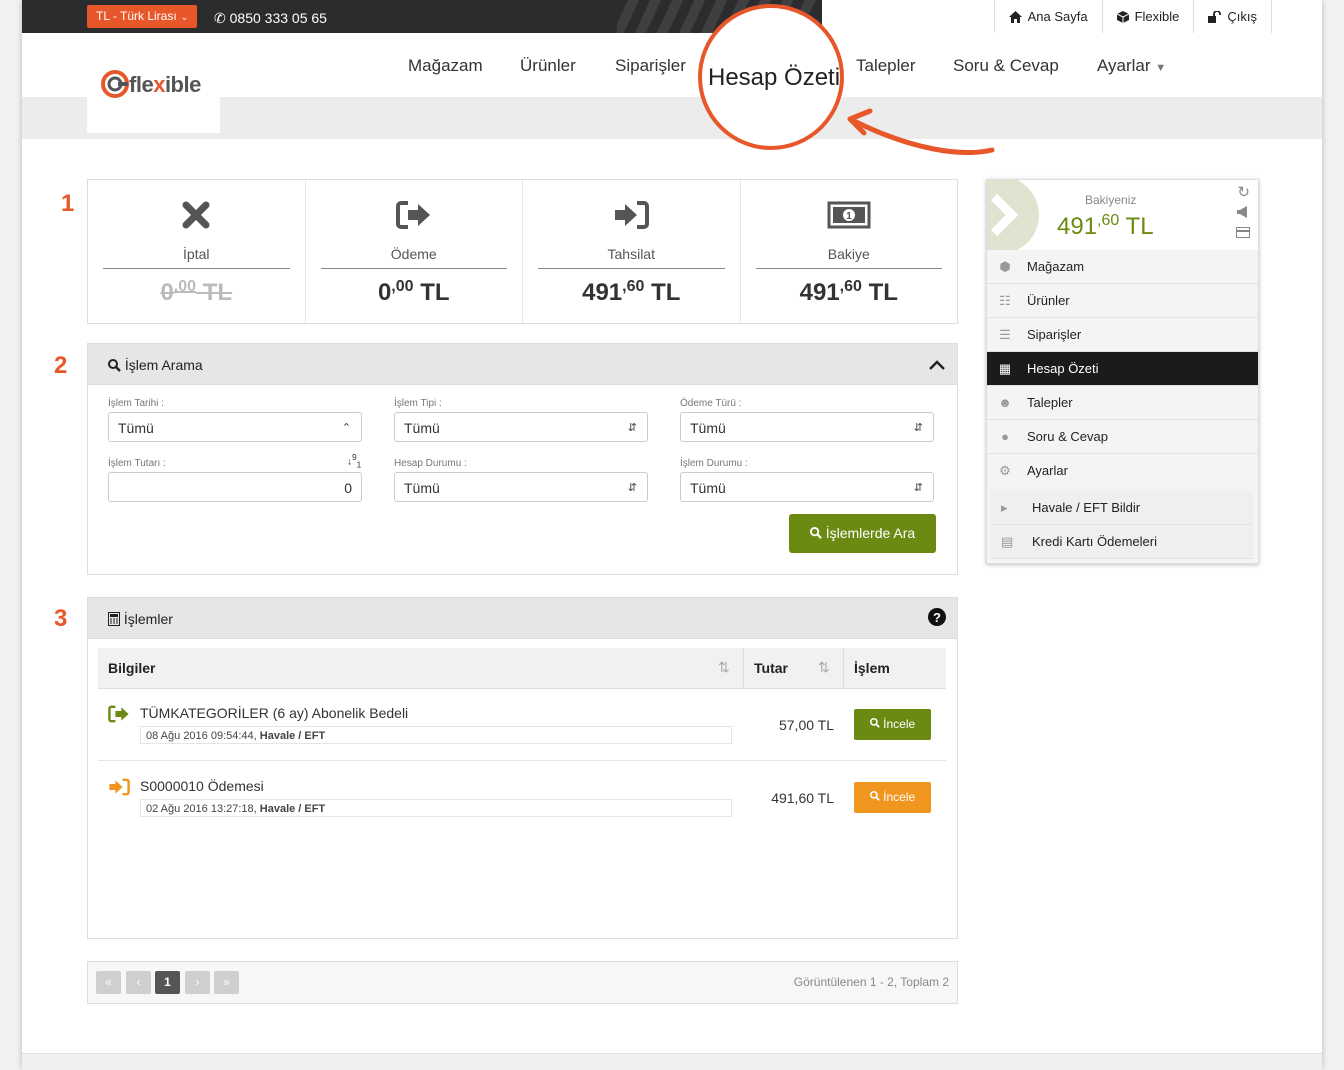 The height and width of the screenshot is (1070, 1344). What do you see at coordinates (1005, 266) in the screenshot?
I see `cube-icon: ⬢` at bounding box center [1005, 266].